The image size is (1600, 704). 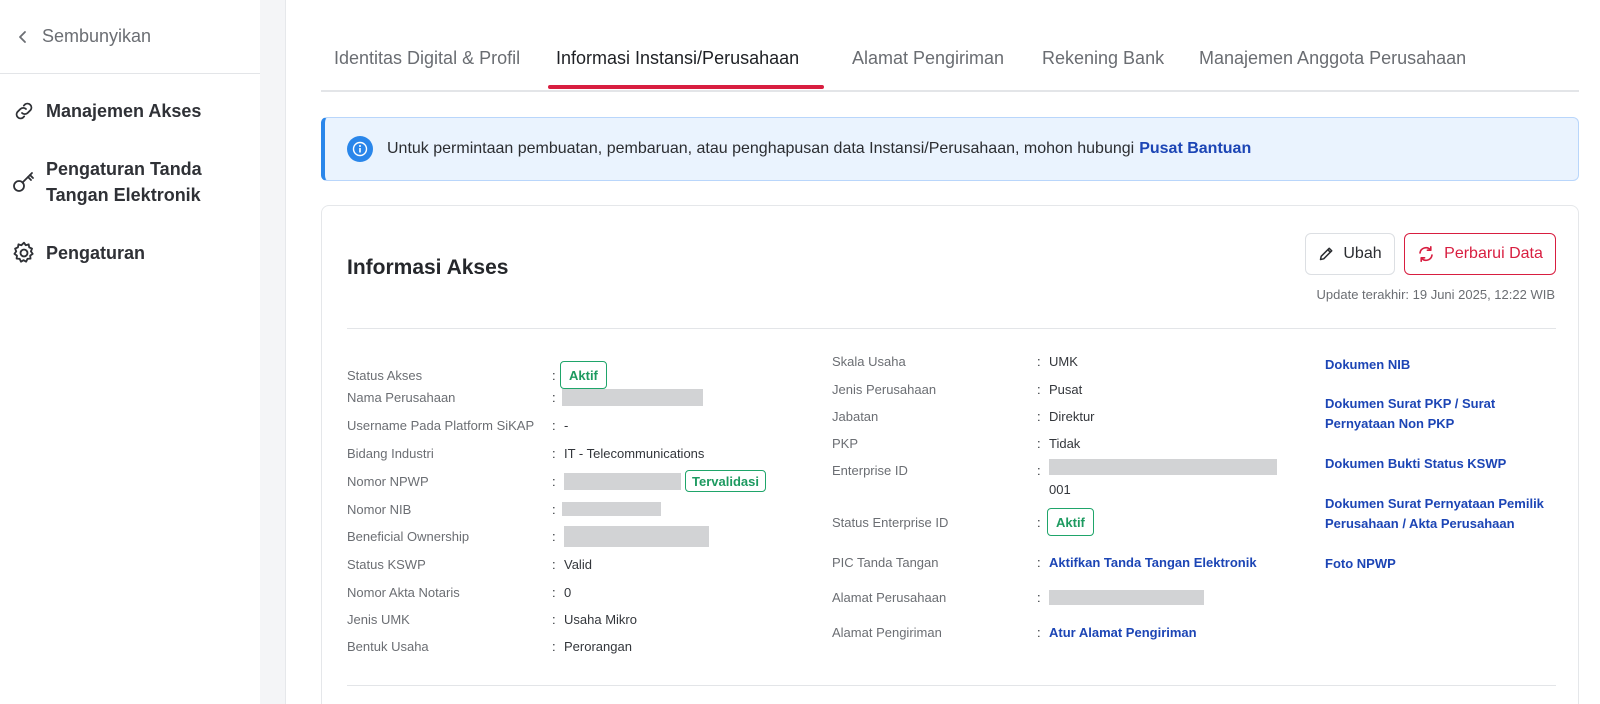 What do you see at coordinates (1063, 361) in the screenshot?
I see `field-value: UMK` at bounding box center [1063, 361].